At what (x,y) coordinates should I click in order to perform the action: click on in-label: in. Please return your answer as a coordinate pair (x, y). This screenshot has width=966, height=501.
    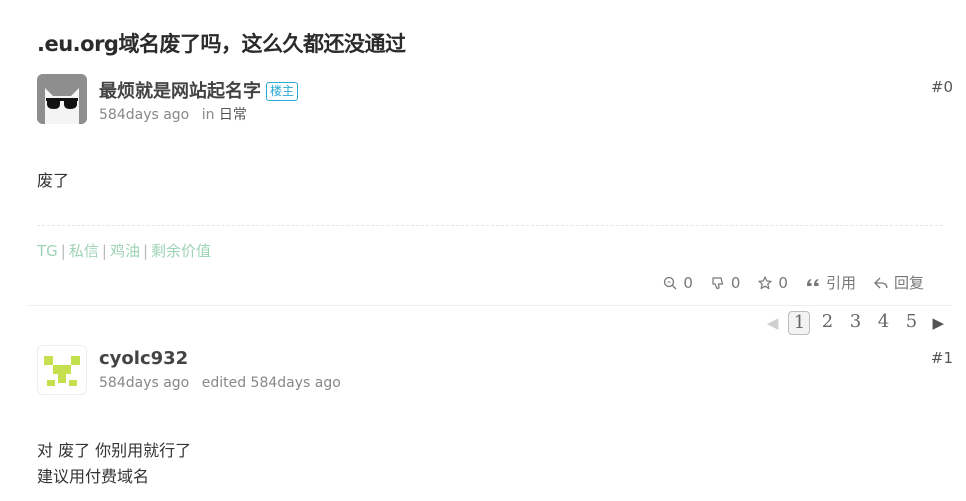
    Looking at the image, I should click on (208, 115).